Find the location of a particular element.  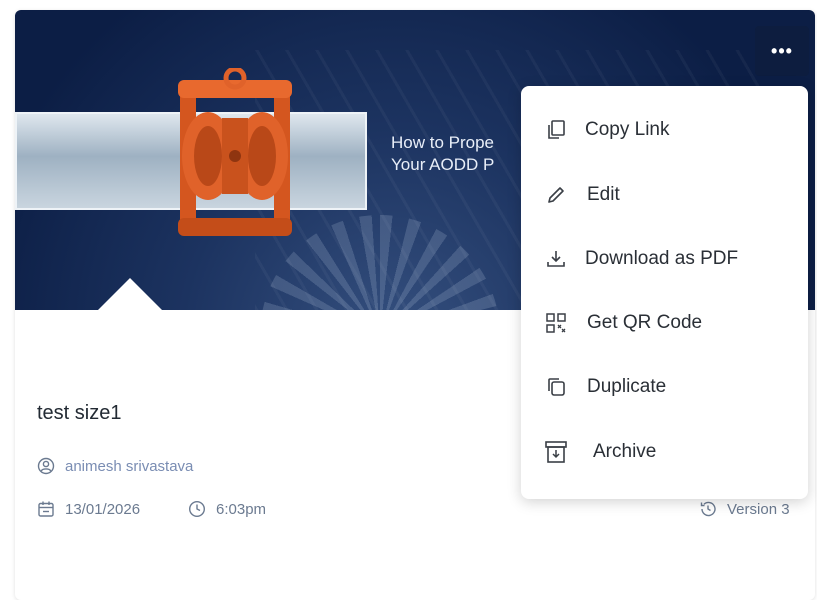

calendar-icon is located at coordinates (46, 509).